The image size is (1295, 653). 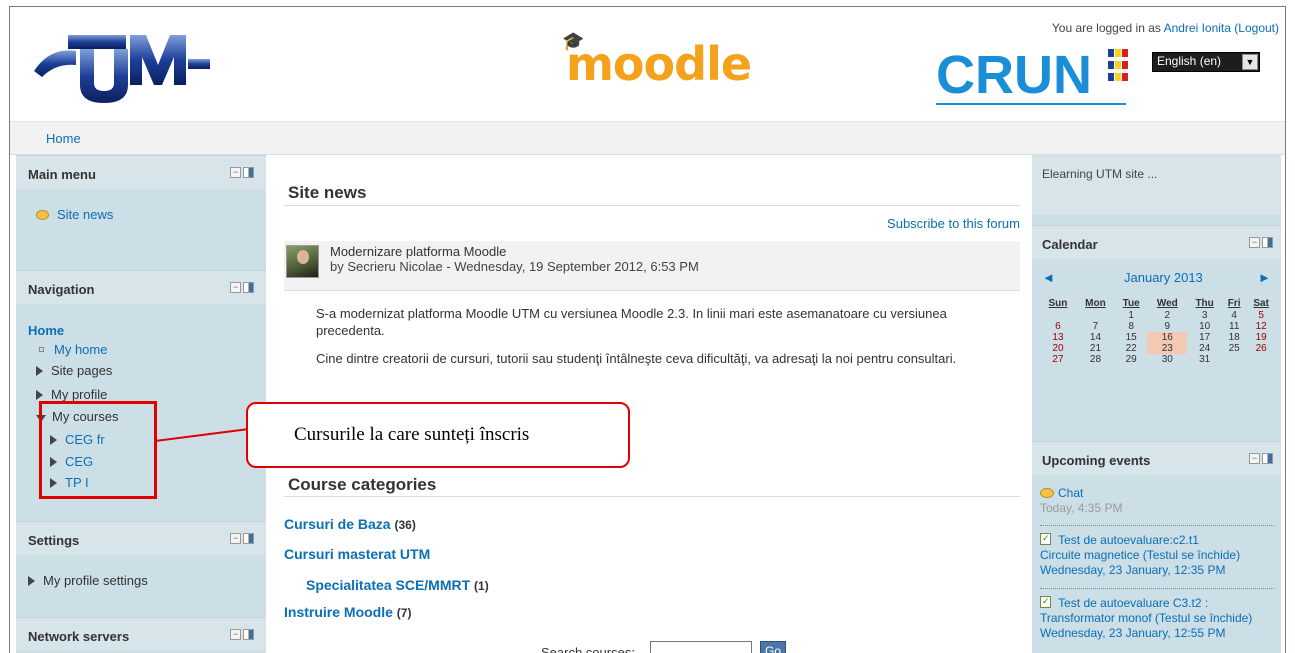 What do you see at coordinates (357, 554) in the screenshot?
I see `category-cursuri-masterat: Cursuri masterat UTM` at bounding box center [357, 554].